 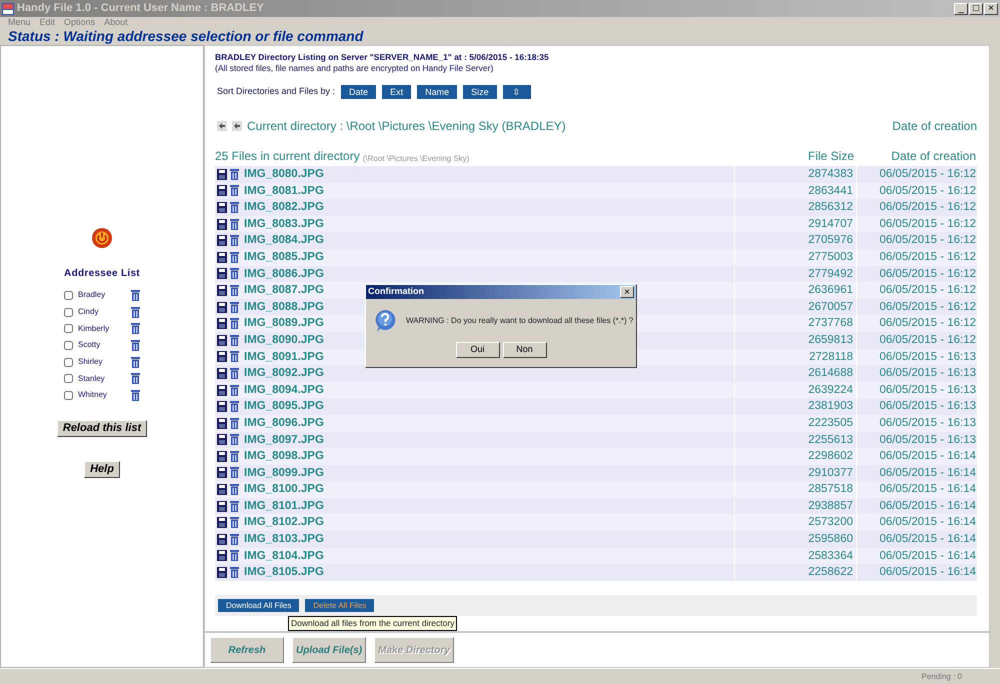 I want to click on file-name: IMG_8092.JPG, so click(x=284, y=373).